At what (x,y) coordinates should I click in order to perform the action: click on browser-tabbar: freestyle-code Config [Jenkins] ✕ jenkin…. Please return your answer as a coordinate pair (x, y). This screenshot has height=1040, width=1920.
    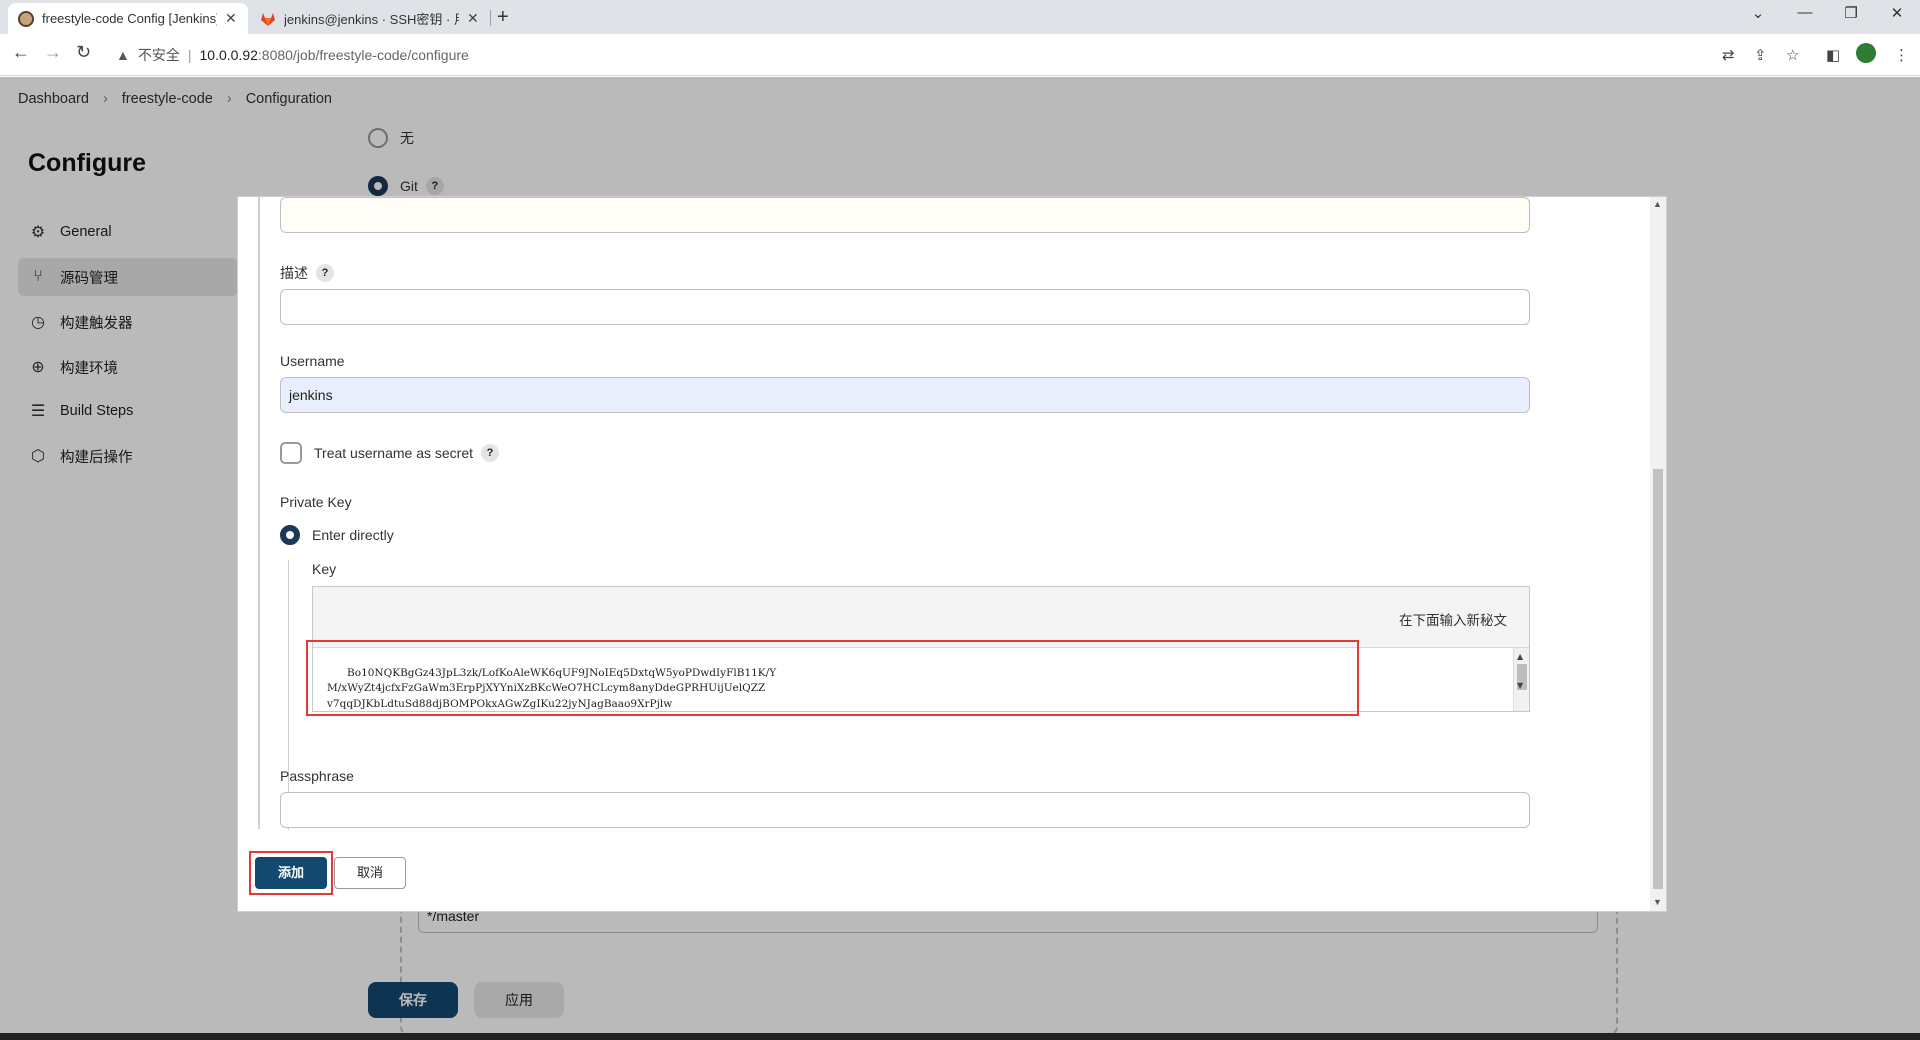
    Looking at the image, I should click on (960, 17).